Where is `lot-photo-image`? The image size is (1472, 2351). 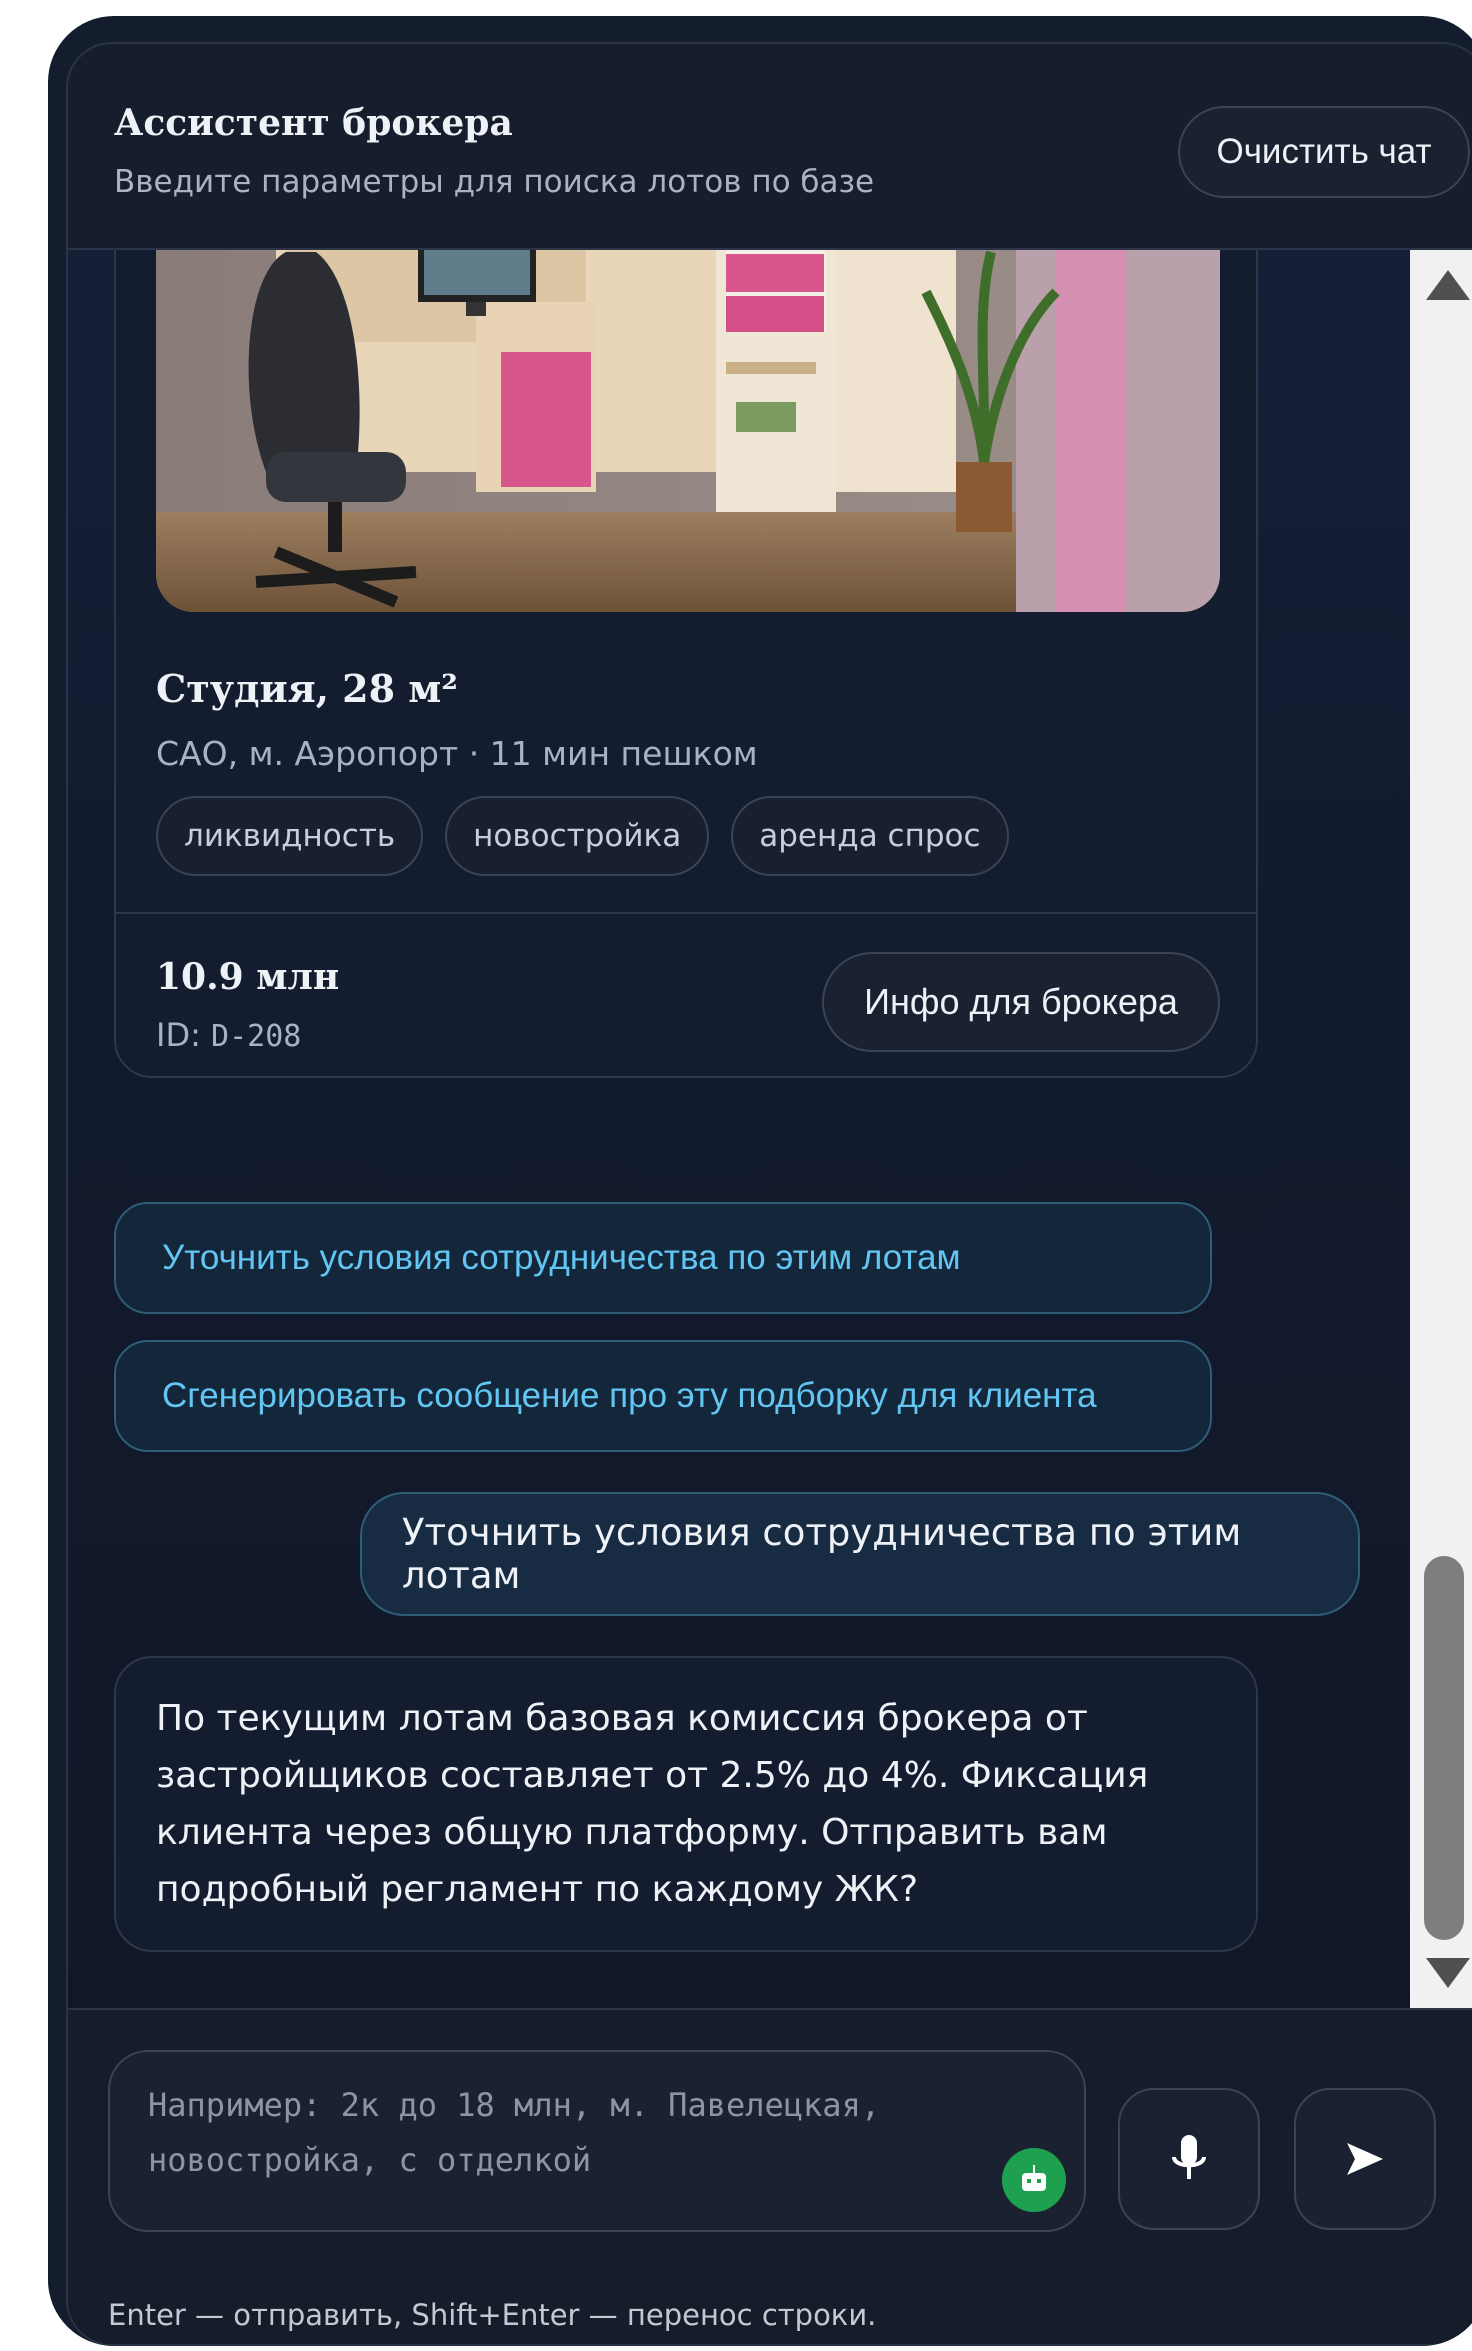 lot-photo-image is located at coordinates (688, 431).